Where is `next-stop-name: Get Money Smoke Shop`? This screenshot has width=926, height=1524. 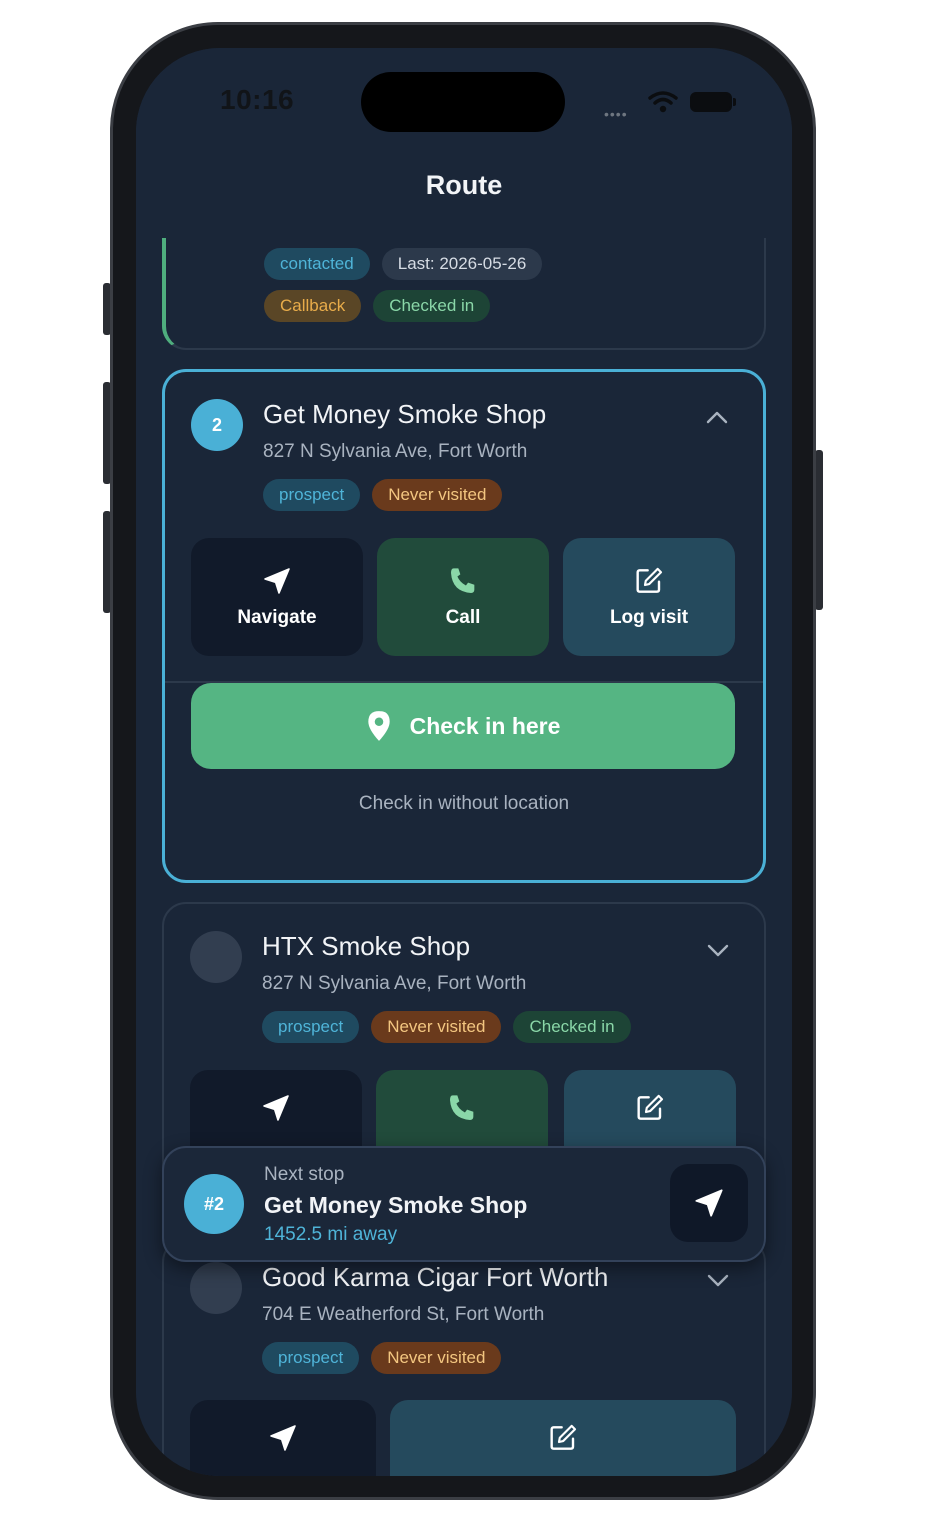
next-stop-name: Get Money Smoke Shop is located at coordinates (396, 1205).